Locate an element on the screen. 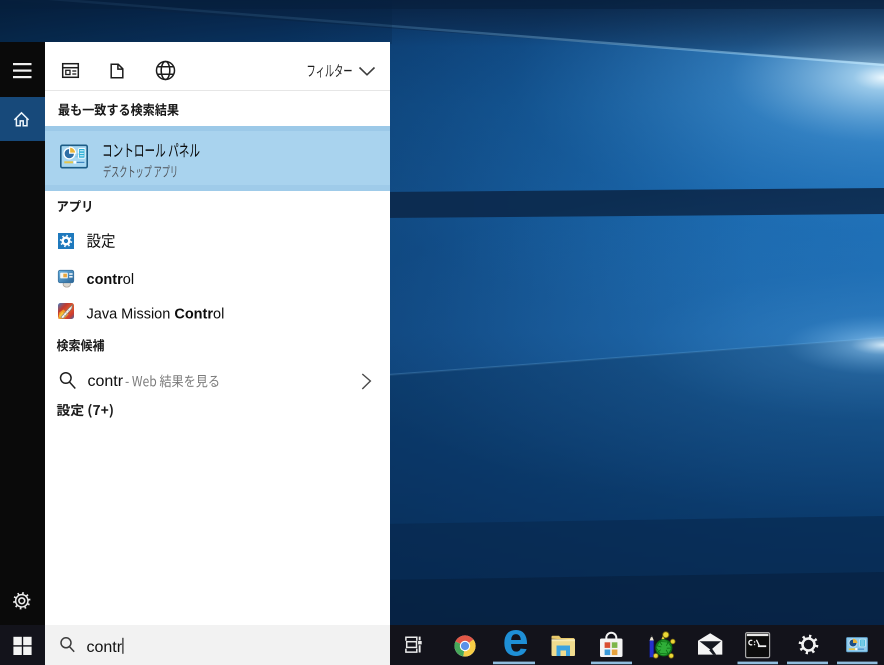 This screenshot has width=884, height=665. svg-text: e is located at coordinates (516, 639).